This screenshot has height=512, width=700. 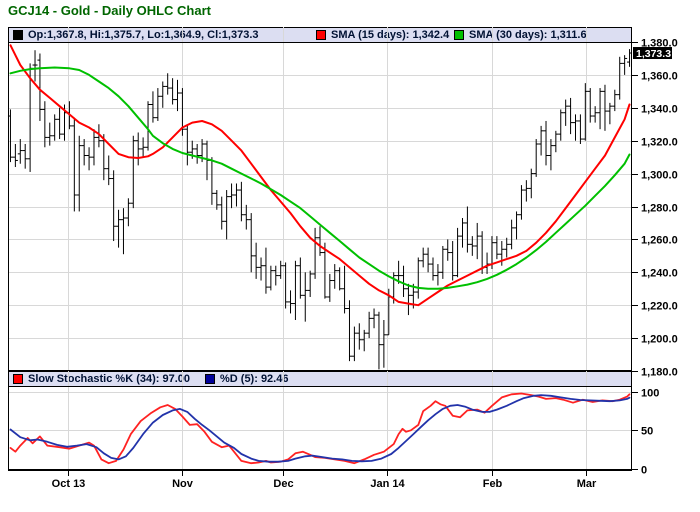 I want to click on y-axis-label: 1,280.0, so click(x=659, y=209).